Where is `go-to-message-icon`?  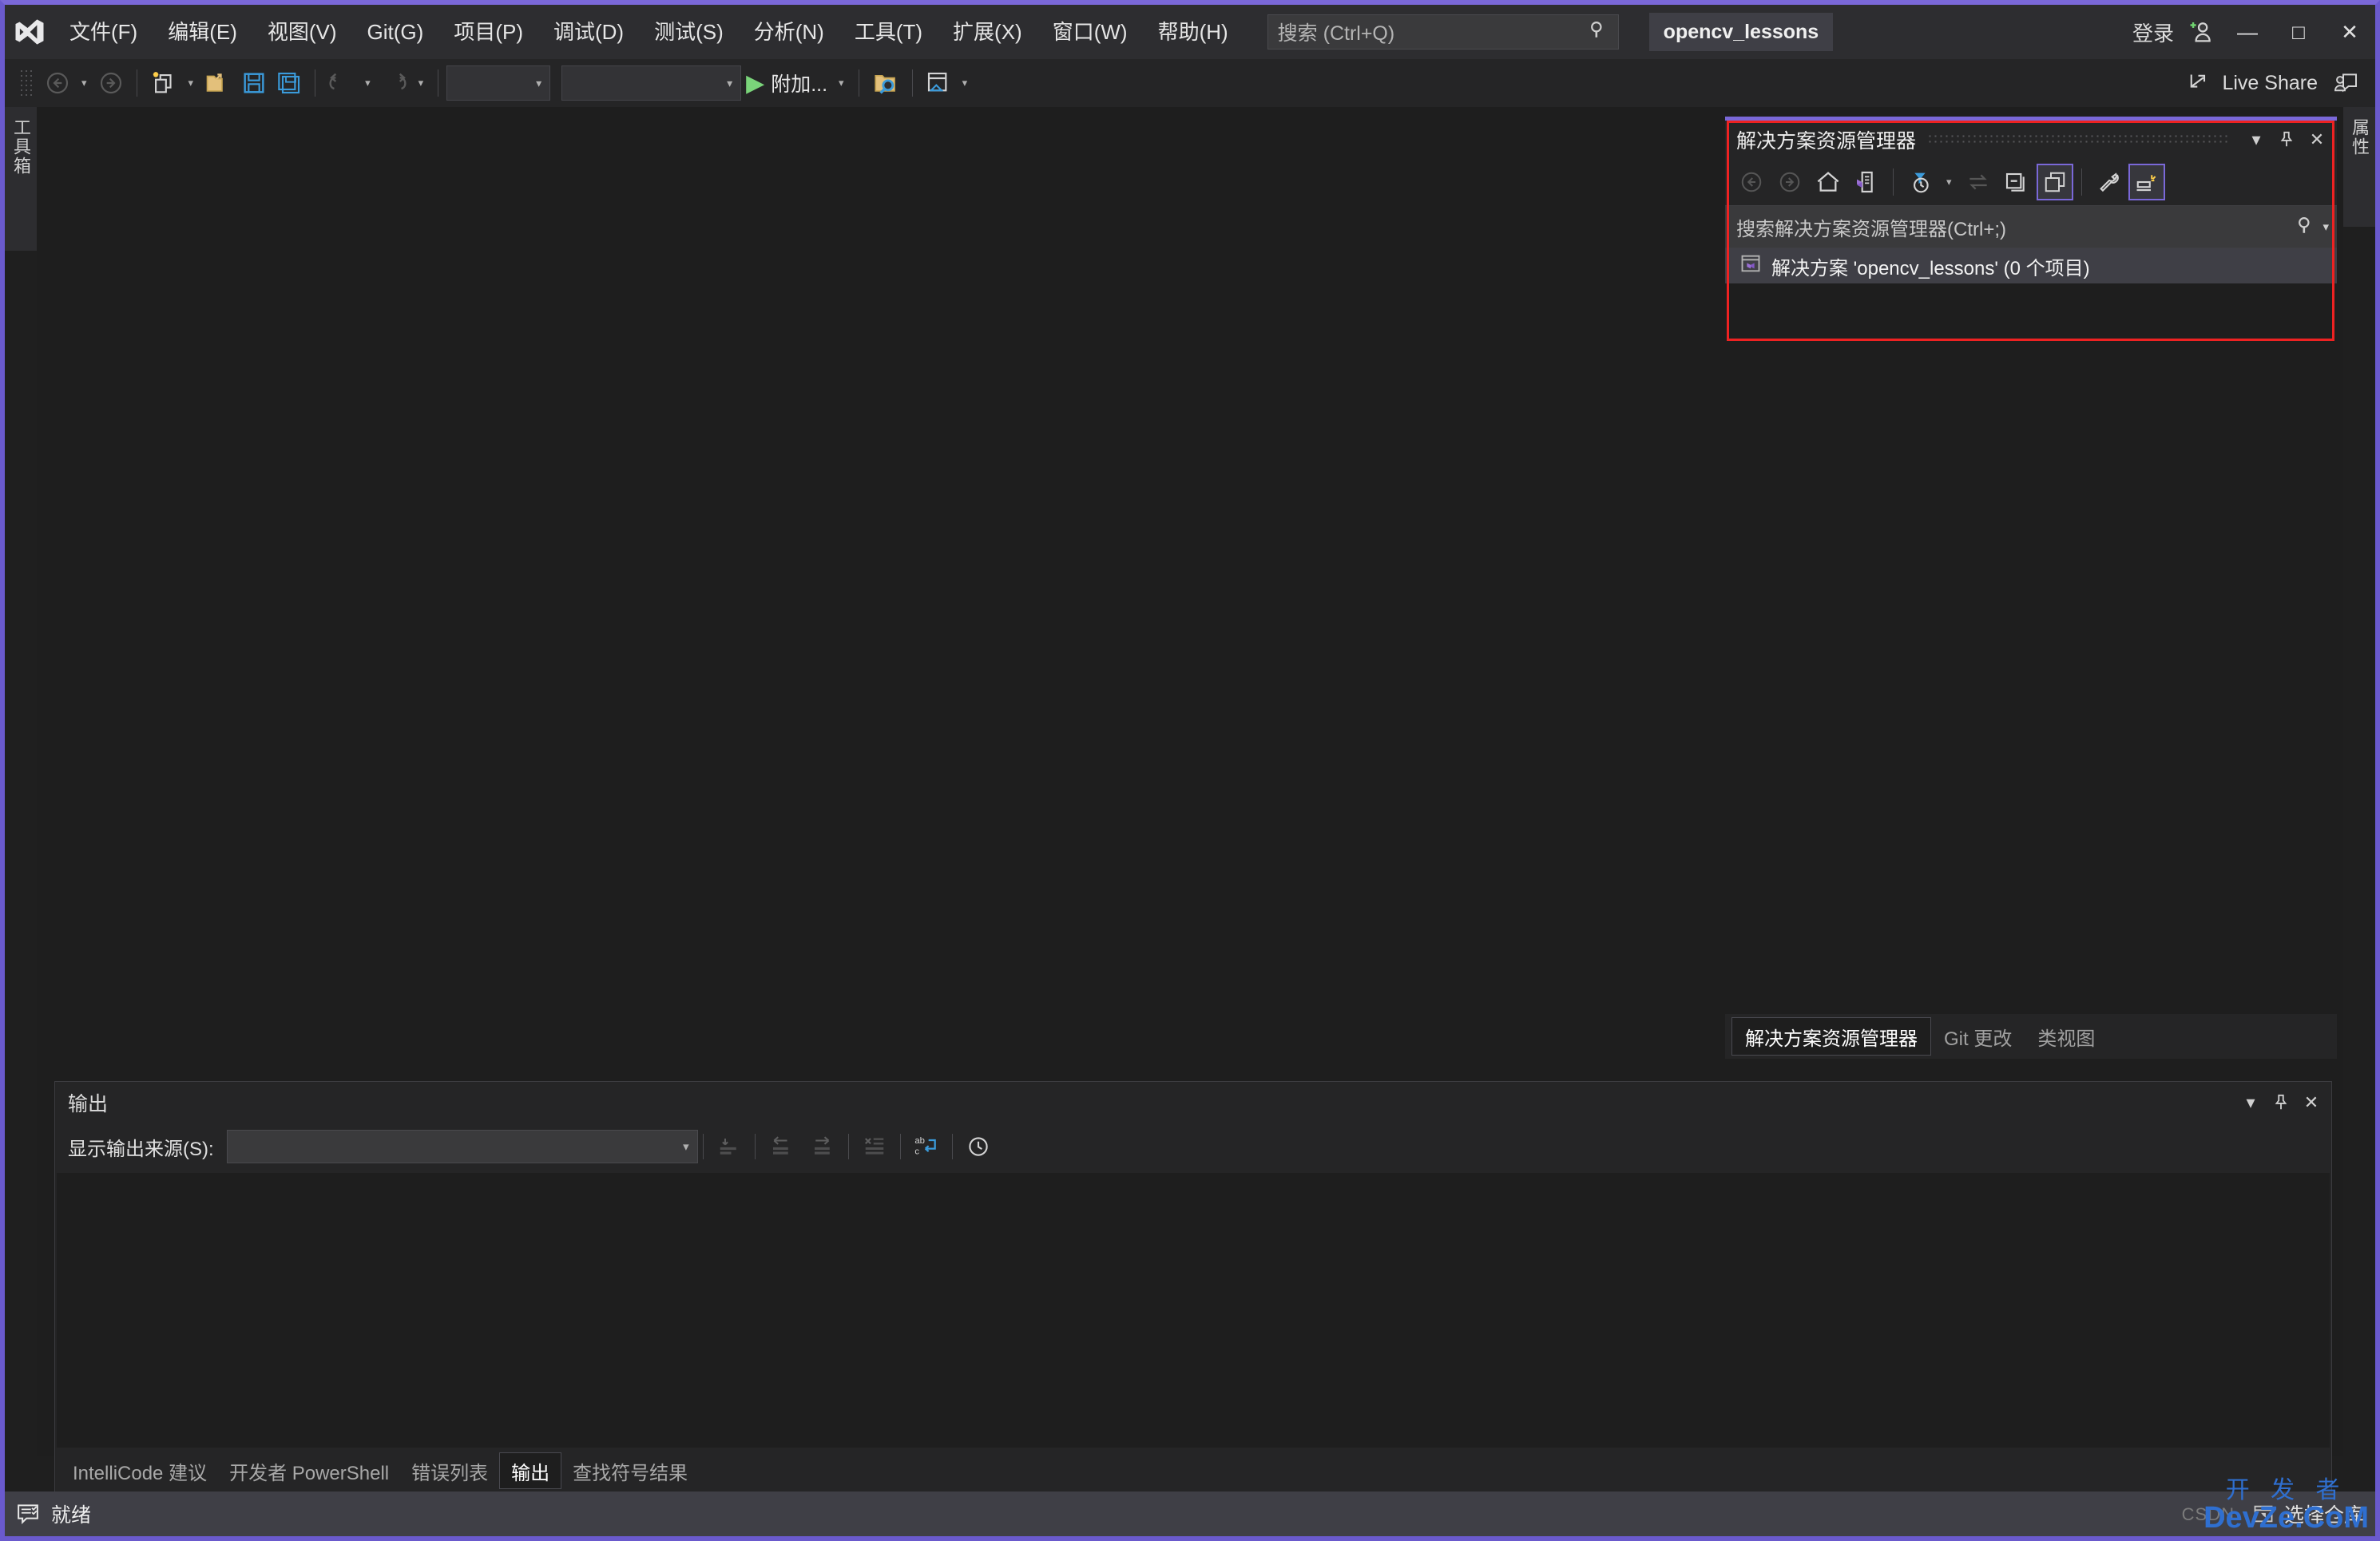 go-to-message-icon is located at coordinates (729, 1146).